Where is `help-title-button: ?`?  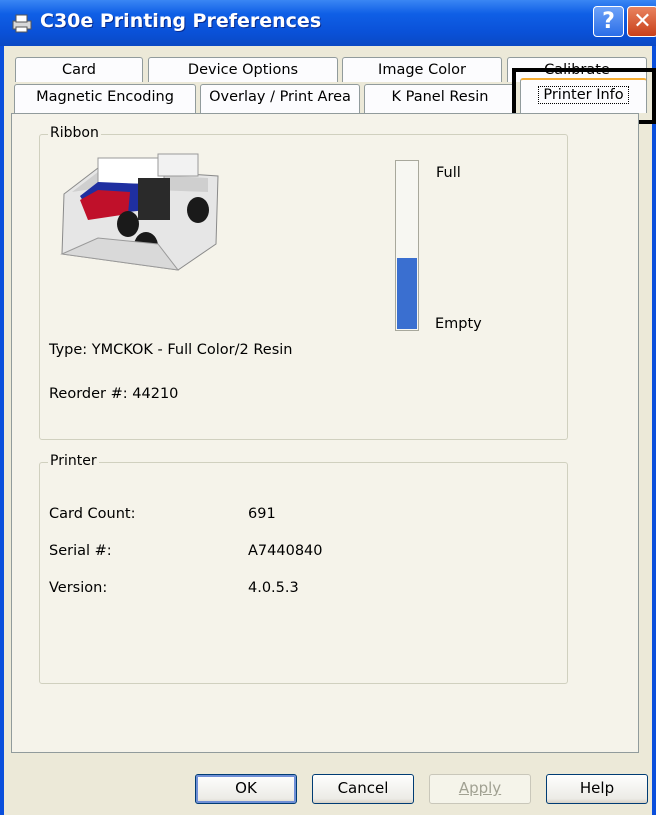 help-title-button: ? is located at coordinates (608, 21).